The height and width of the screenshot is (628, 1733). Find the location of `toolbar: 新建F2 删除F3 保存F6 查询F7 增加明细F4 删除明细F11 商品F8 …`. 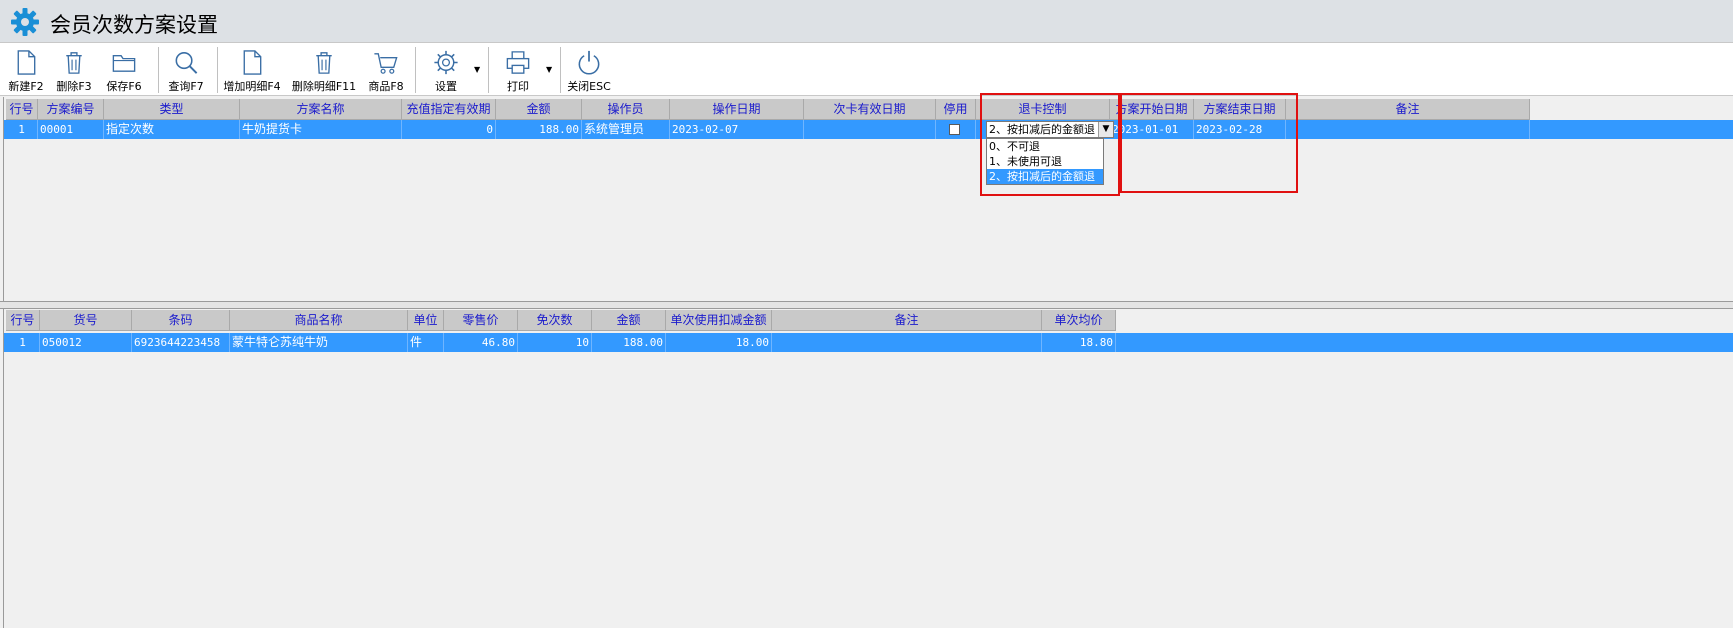

toolbar: 新建F2 删除F3 保存F6 查询F7 增加明细F4 删除明细F11 商品F8 … is located at coordinates (866, 69).